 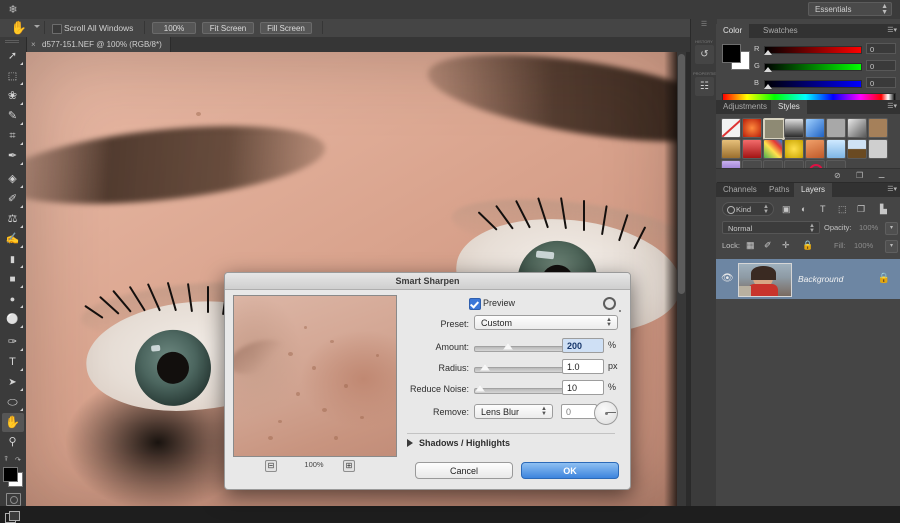 I want to click on foreground-color-swatch, so click(x=10, y=474).